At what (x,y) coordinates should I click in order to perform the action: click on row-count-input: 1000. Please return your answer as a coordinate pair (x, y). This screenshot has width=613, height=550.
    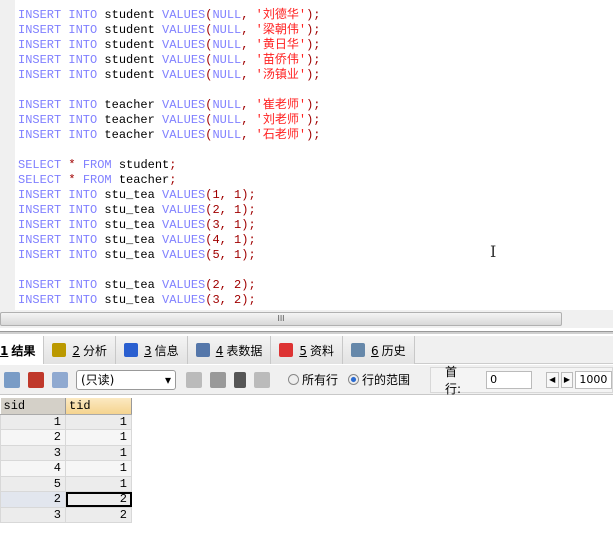
    Looking at the image, I should click on (594, 380).